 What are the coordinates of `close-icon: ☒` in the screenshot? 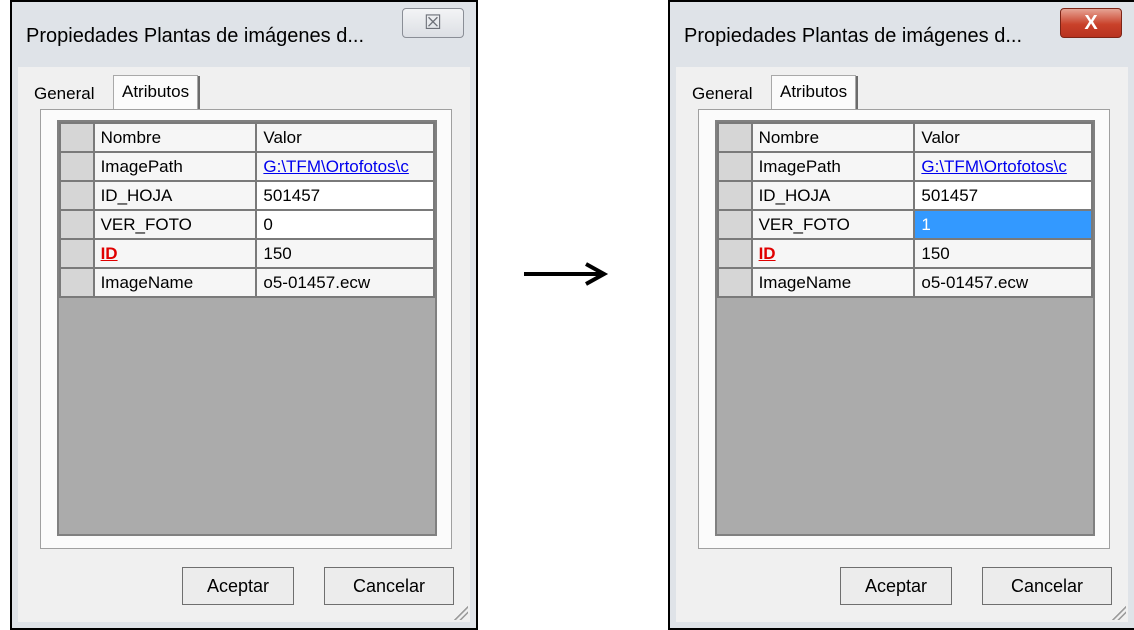 It's located at (433, 23).